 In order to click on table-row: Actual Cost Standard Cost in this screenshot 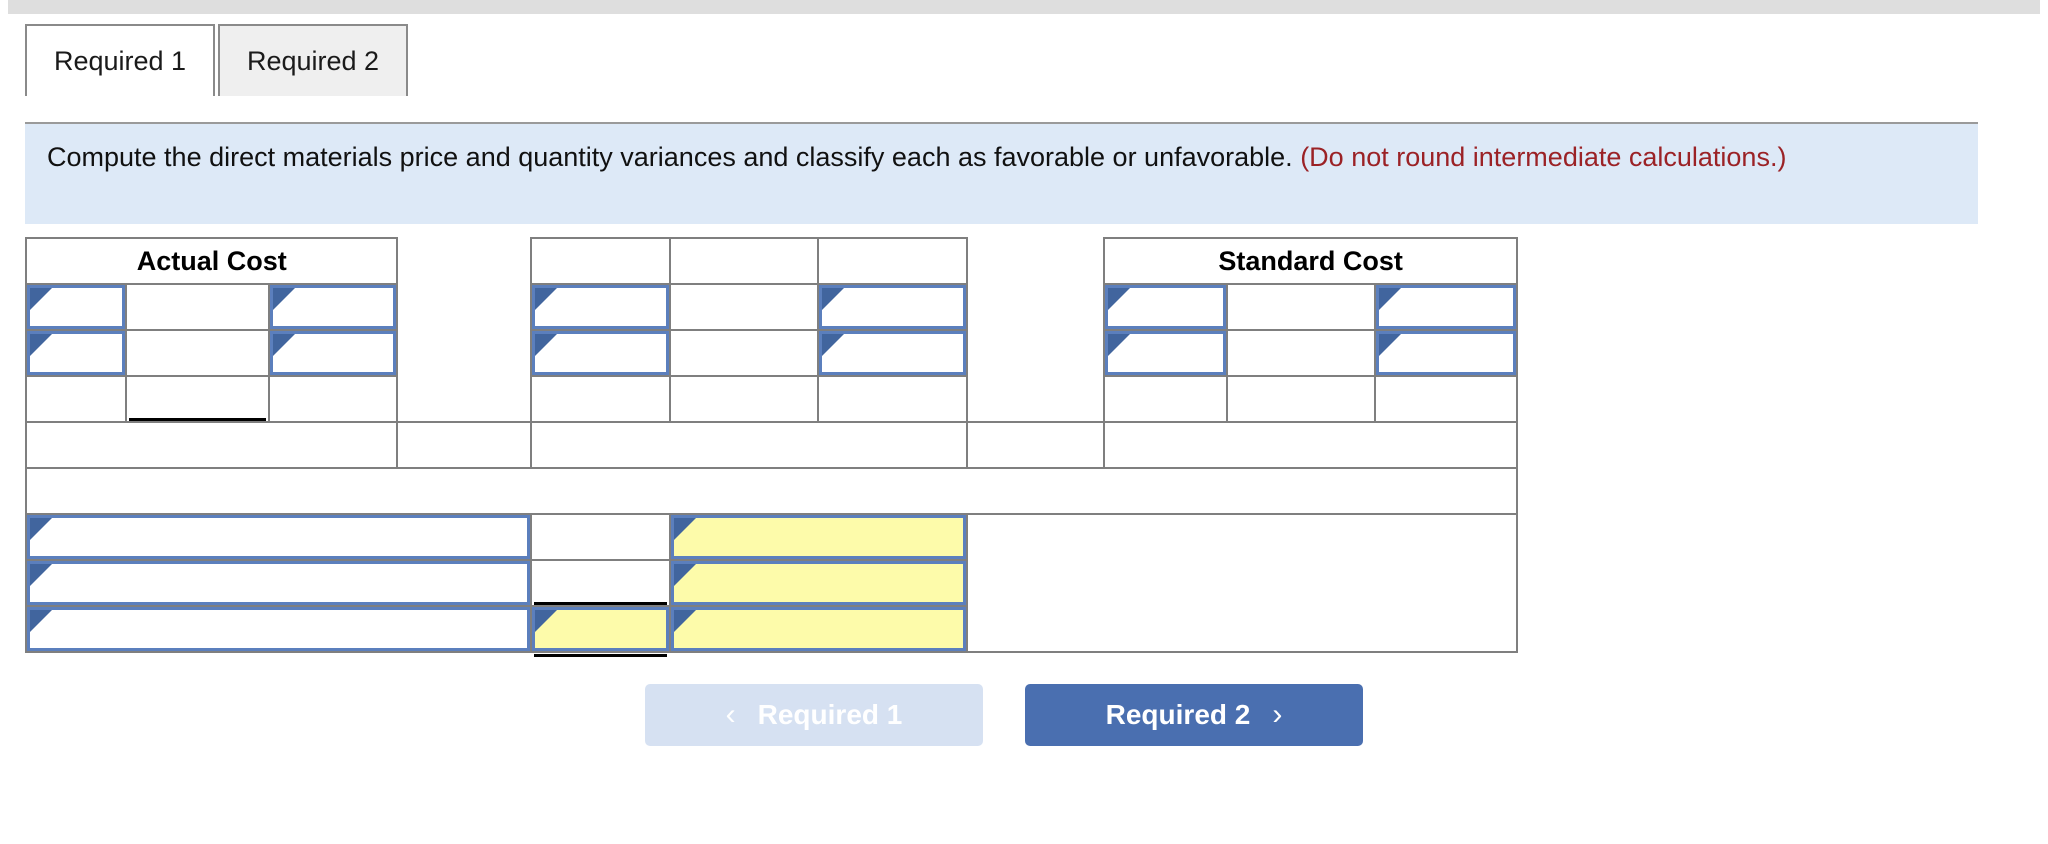, I will do `click(771, 261)`.